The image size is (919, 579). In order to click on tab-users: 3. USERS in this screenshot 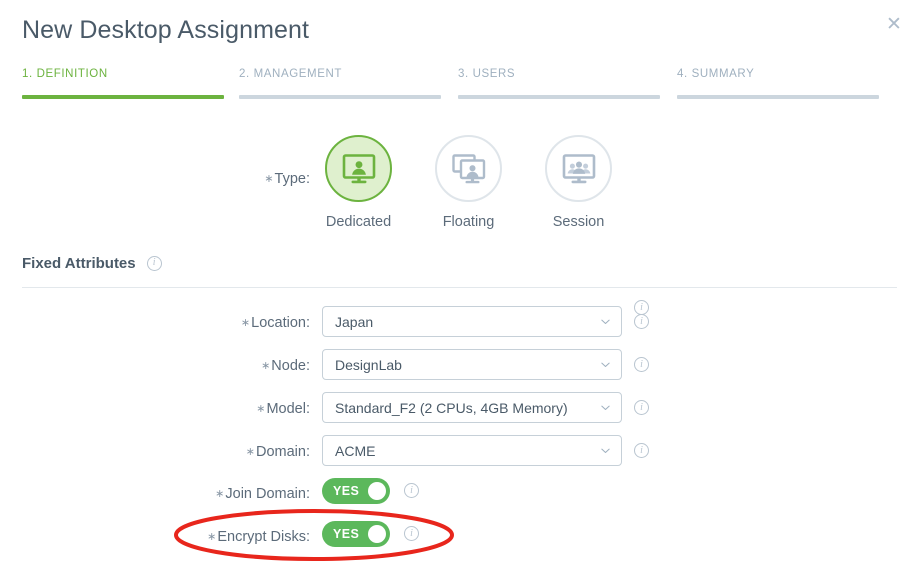, I will do `click(559, 83)`.